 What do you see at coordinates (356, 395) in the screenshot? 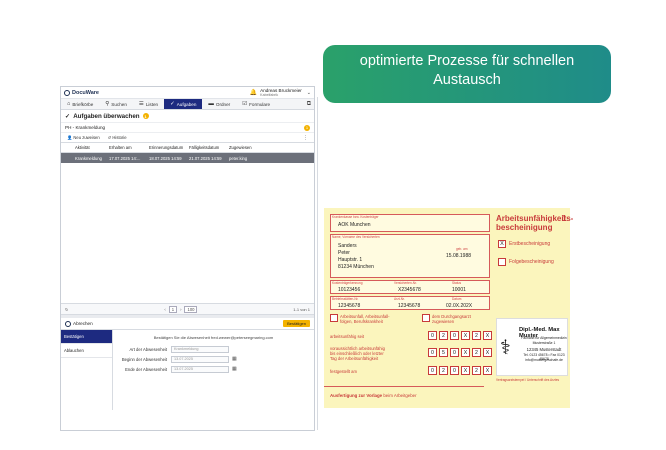
I see `footer-bold: Ausfertigung zur Vorlage` at bounding box center [356, 395].